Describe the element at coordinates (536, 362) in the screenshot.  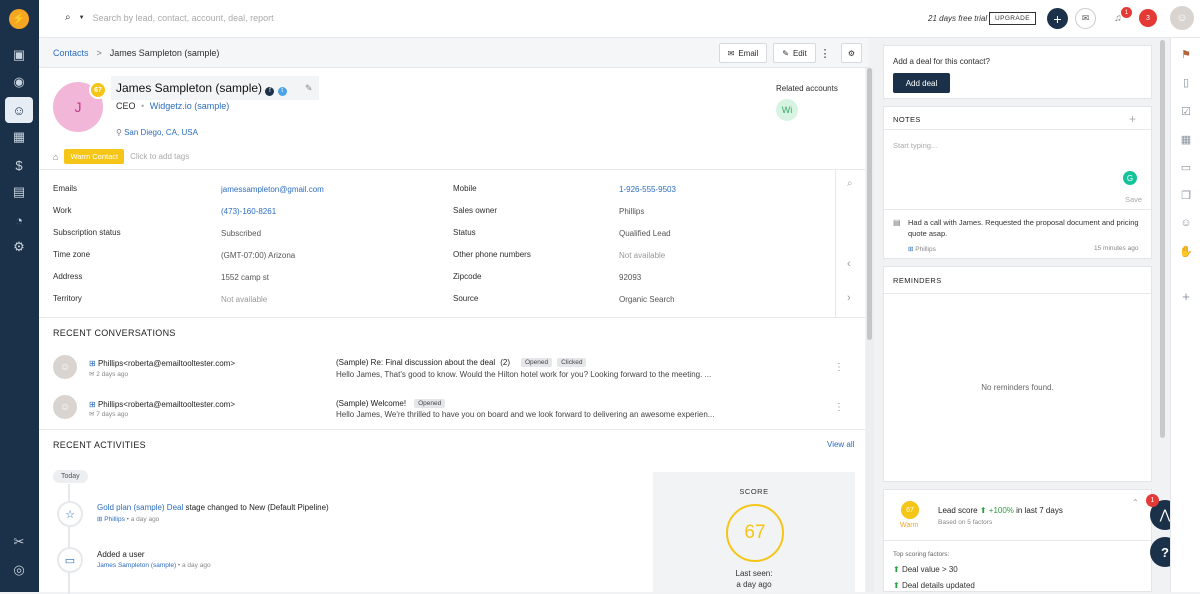
I see `status-badge: Opened` at that location.